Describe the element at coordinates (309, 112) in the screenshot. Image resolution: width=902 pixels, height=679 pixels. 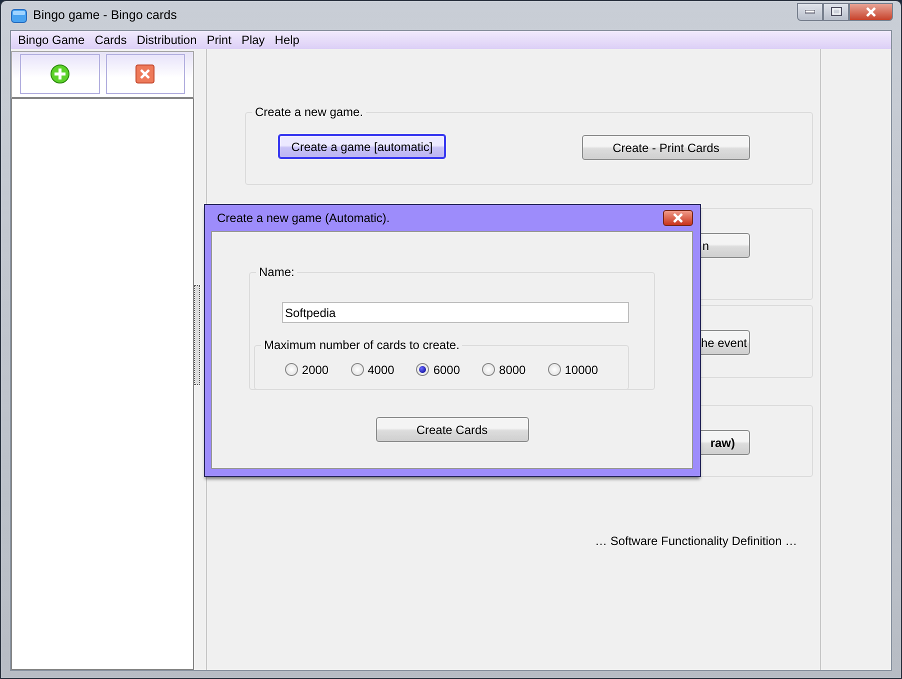
I see `group-label: Create a new game.` at that location.